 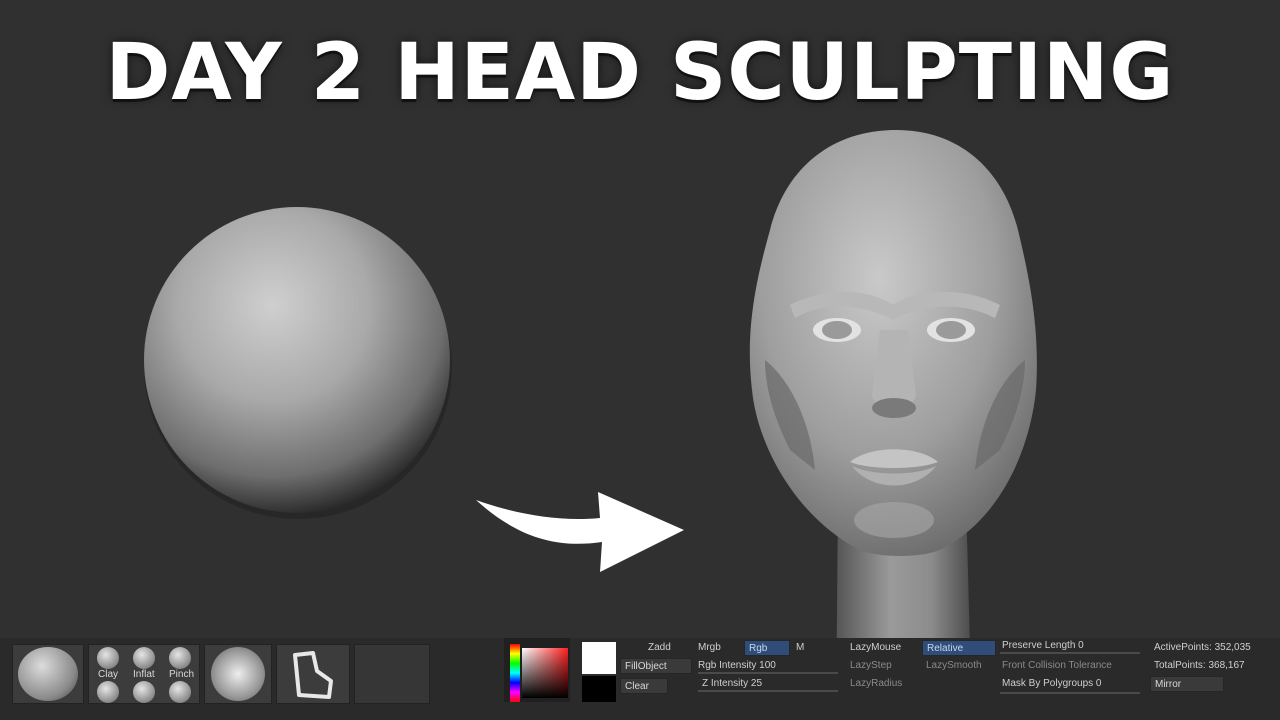 I want to click on lazy-smooth-slider: LazySmooth, so click(x=954, y=665).